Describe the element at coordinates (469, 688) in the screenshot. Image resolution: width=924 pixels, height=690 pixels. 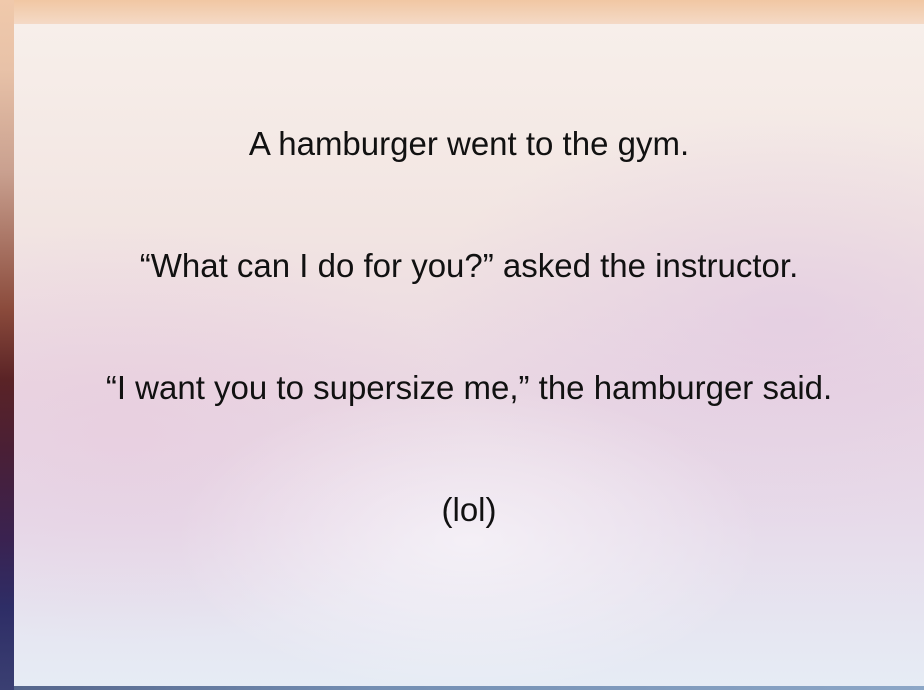
I see `bottom-edge-decoration` at that location.